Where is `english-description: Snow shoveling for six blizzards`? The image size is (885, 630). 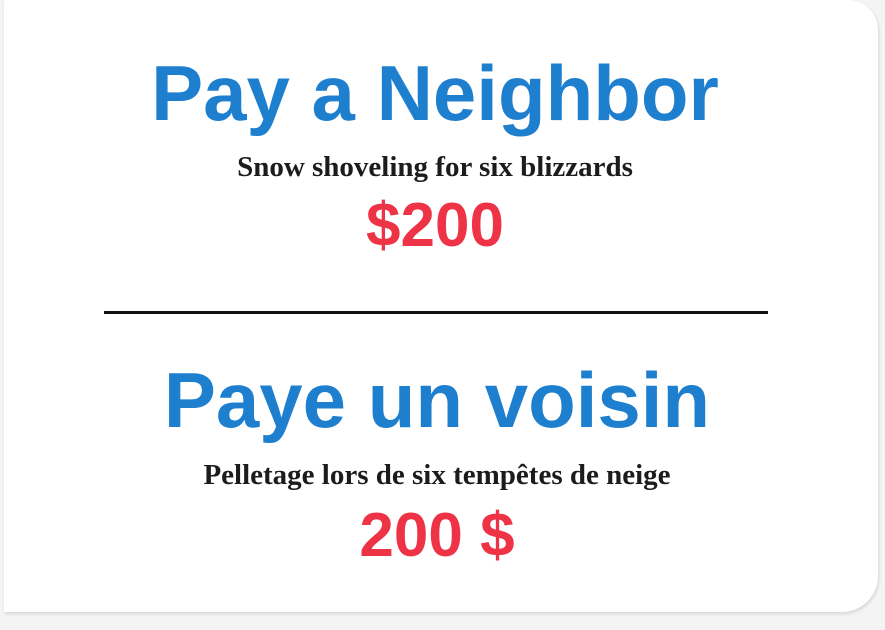 english-description: Snow shoveling for six blizzards is located at coordinates (435, 167).